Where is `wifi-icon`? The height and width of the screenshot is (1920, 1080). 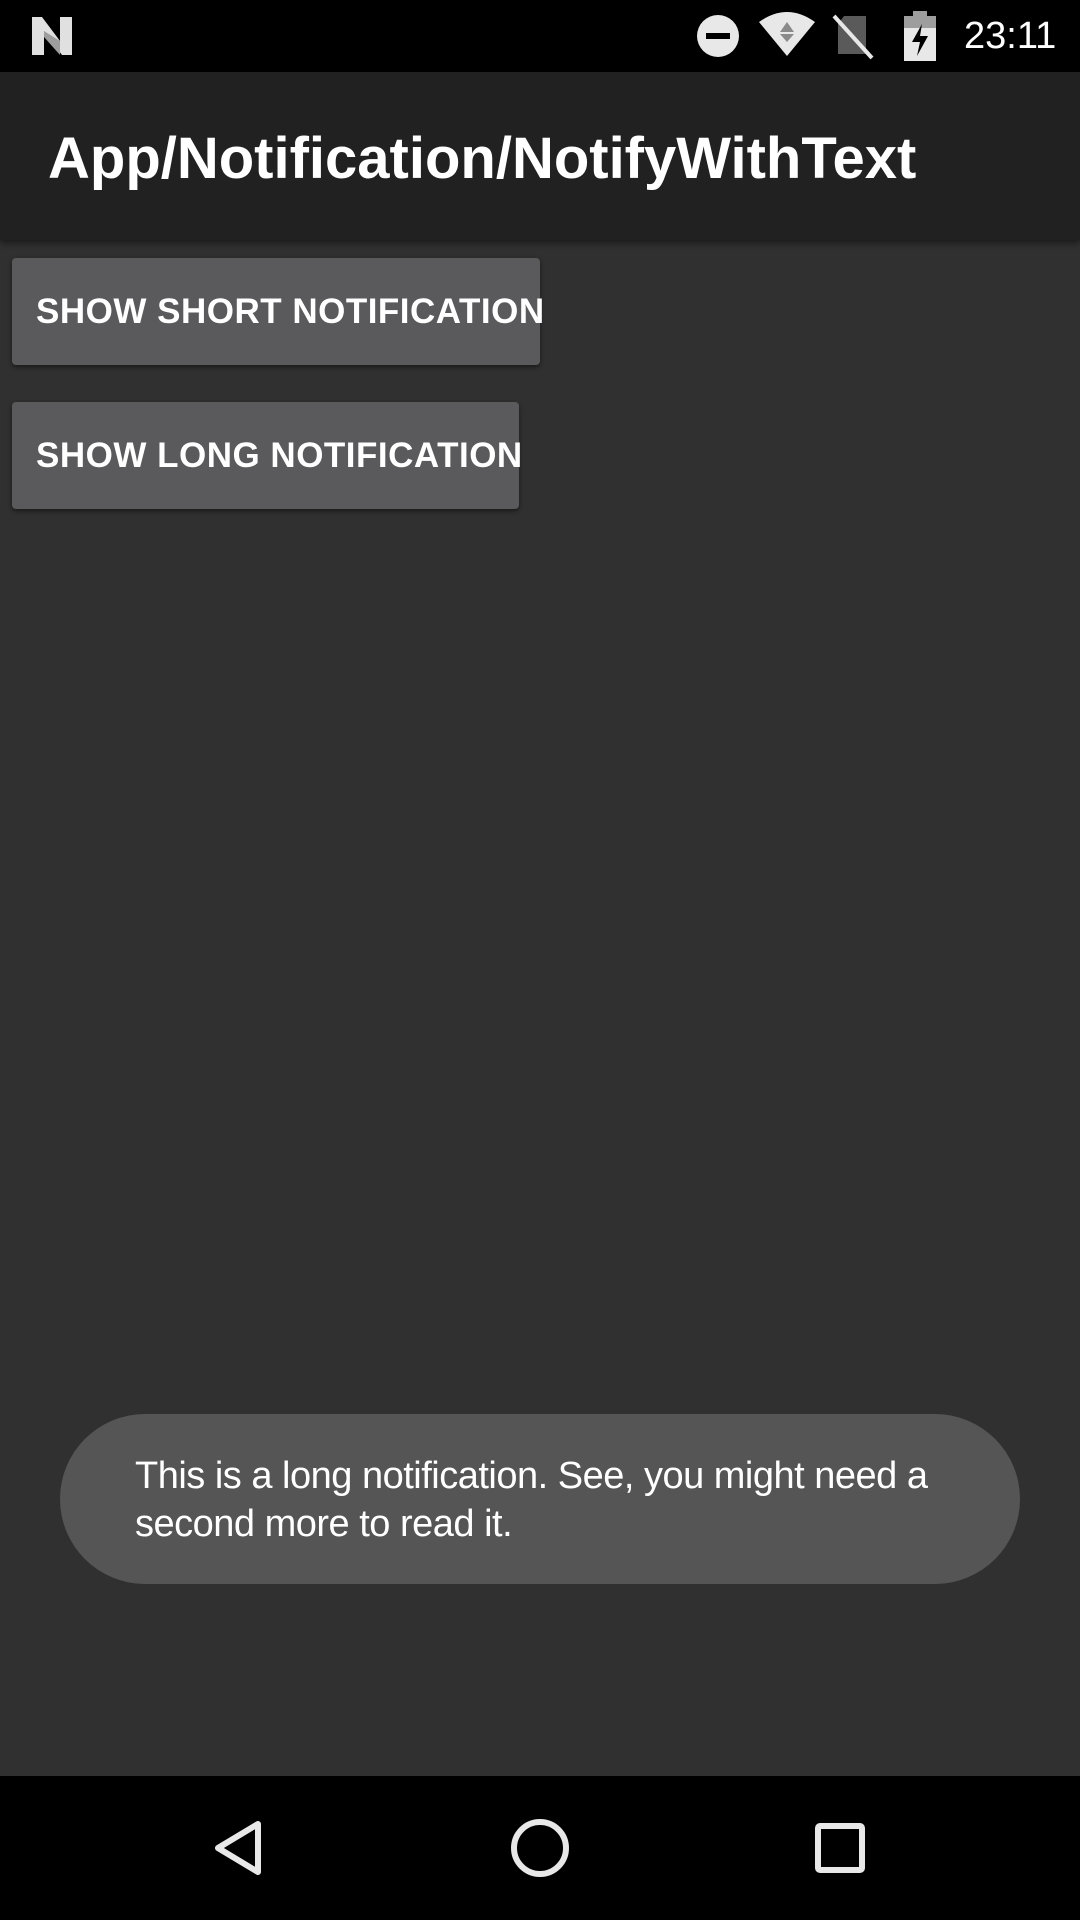 wifi-icon is located at coordinates (787, 34).